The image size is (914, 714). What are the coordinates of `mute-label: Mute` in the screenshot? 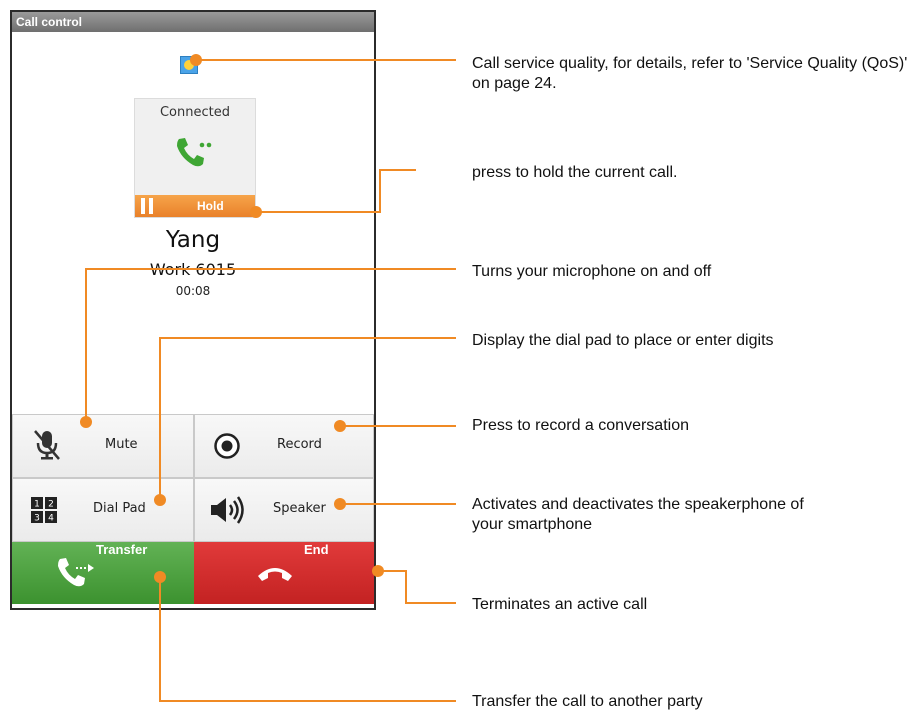 It's located at (121, 444).